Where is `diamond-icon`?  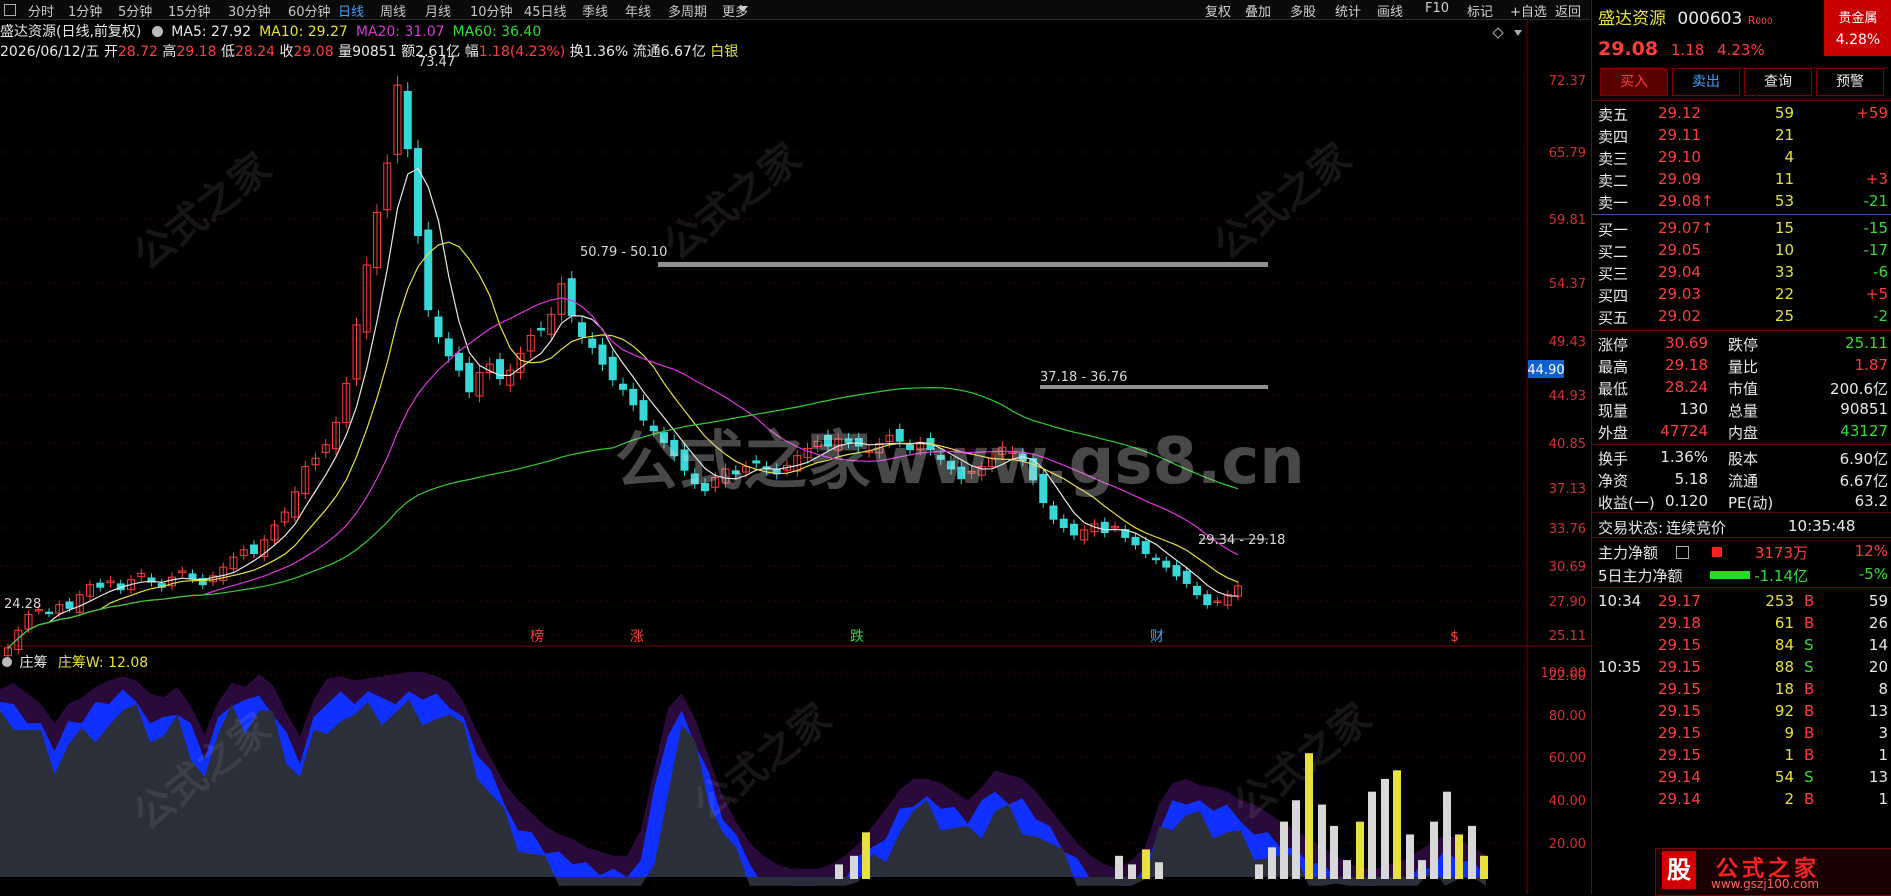
diamond-icon is located at coordinates (1498, 33).